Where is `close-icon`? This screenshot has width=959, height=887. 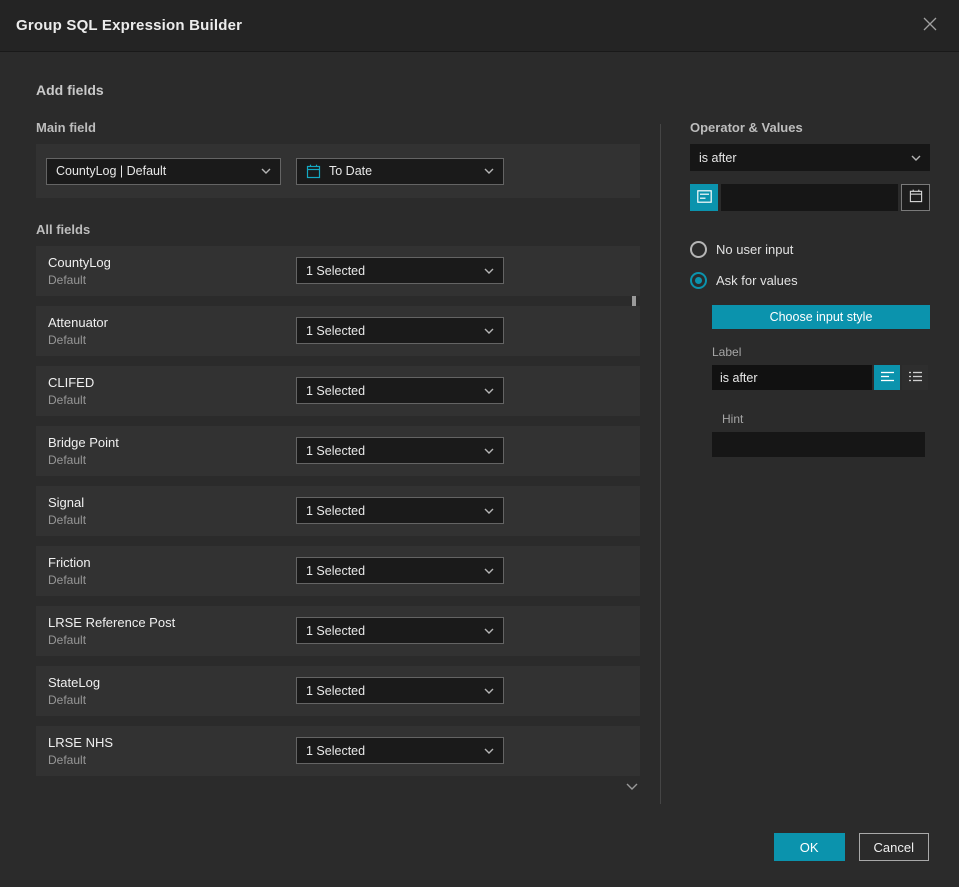 close-icon is located at coordinates (930, 25).